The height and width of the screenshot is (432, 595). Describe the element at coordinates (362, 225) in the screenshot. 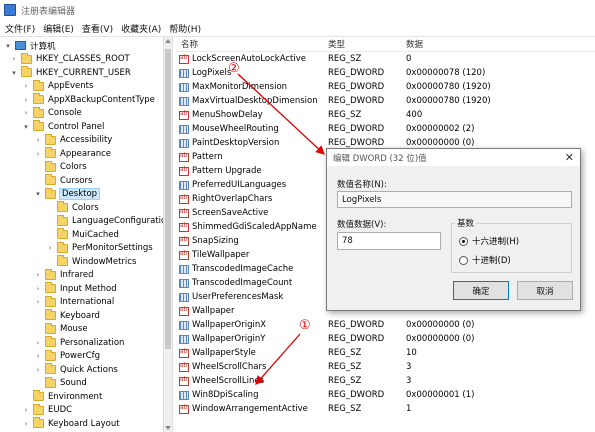

I see `value-data-label: 数值数据(V):` at that location.